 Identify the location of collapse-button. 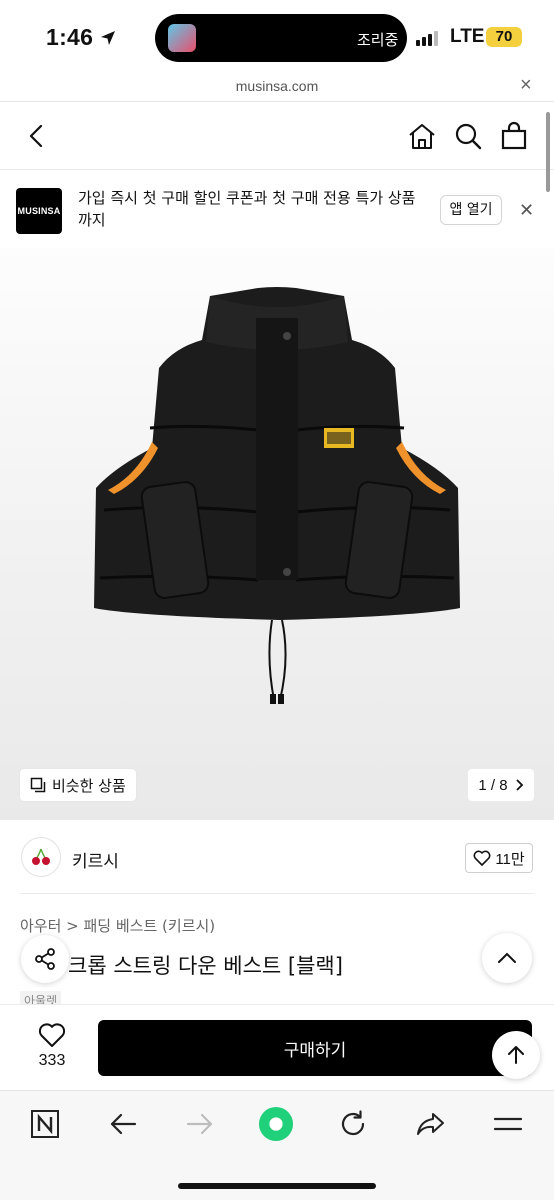
(507, 958).